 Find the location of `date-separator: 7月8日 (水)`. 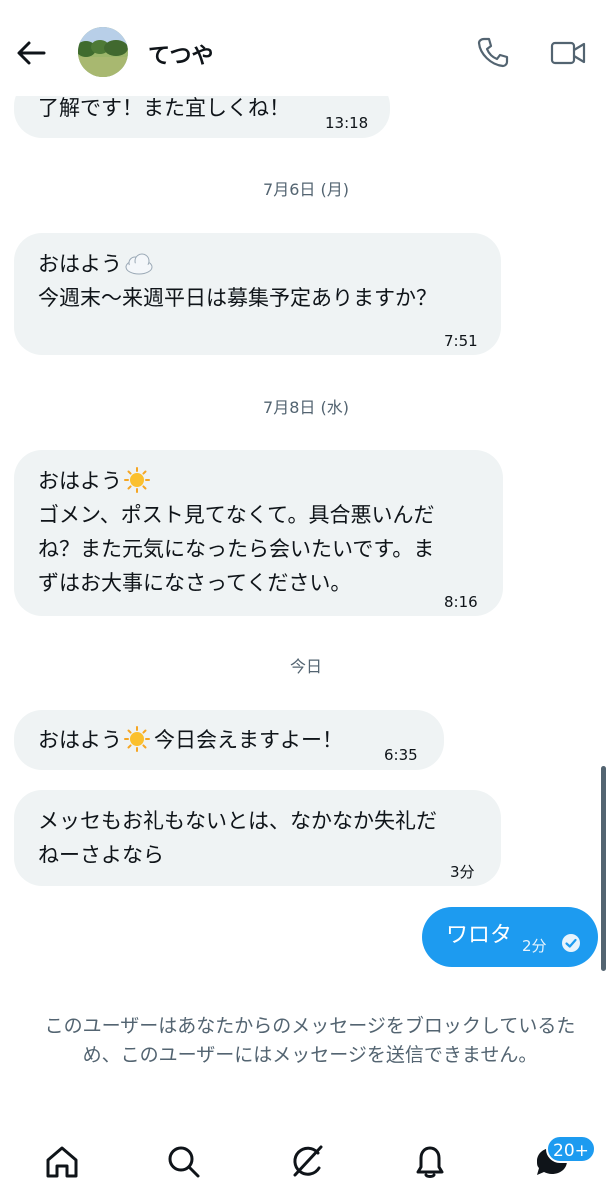

date-separator: 7月8日 (水) is located at coordinates (306, 407).